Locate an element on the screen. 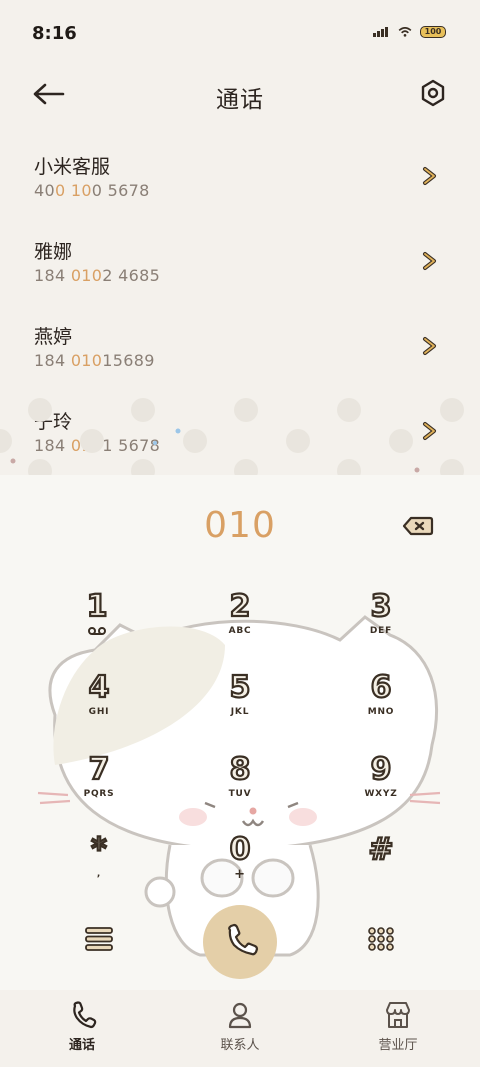  contact-name: 小米客服 is located at coordinates (72, 167).